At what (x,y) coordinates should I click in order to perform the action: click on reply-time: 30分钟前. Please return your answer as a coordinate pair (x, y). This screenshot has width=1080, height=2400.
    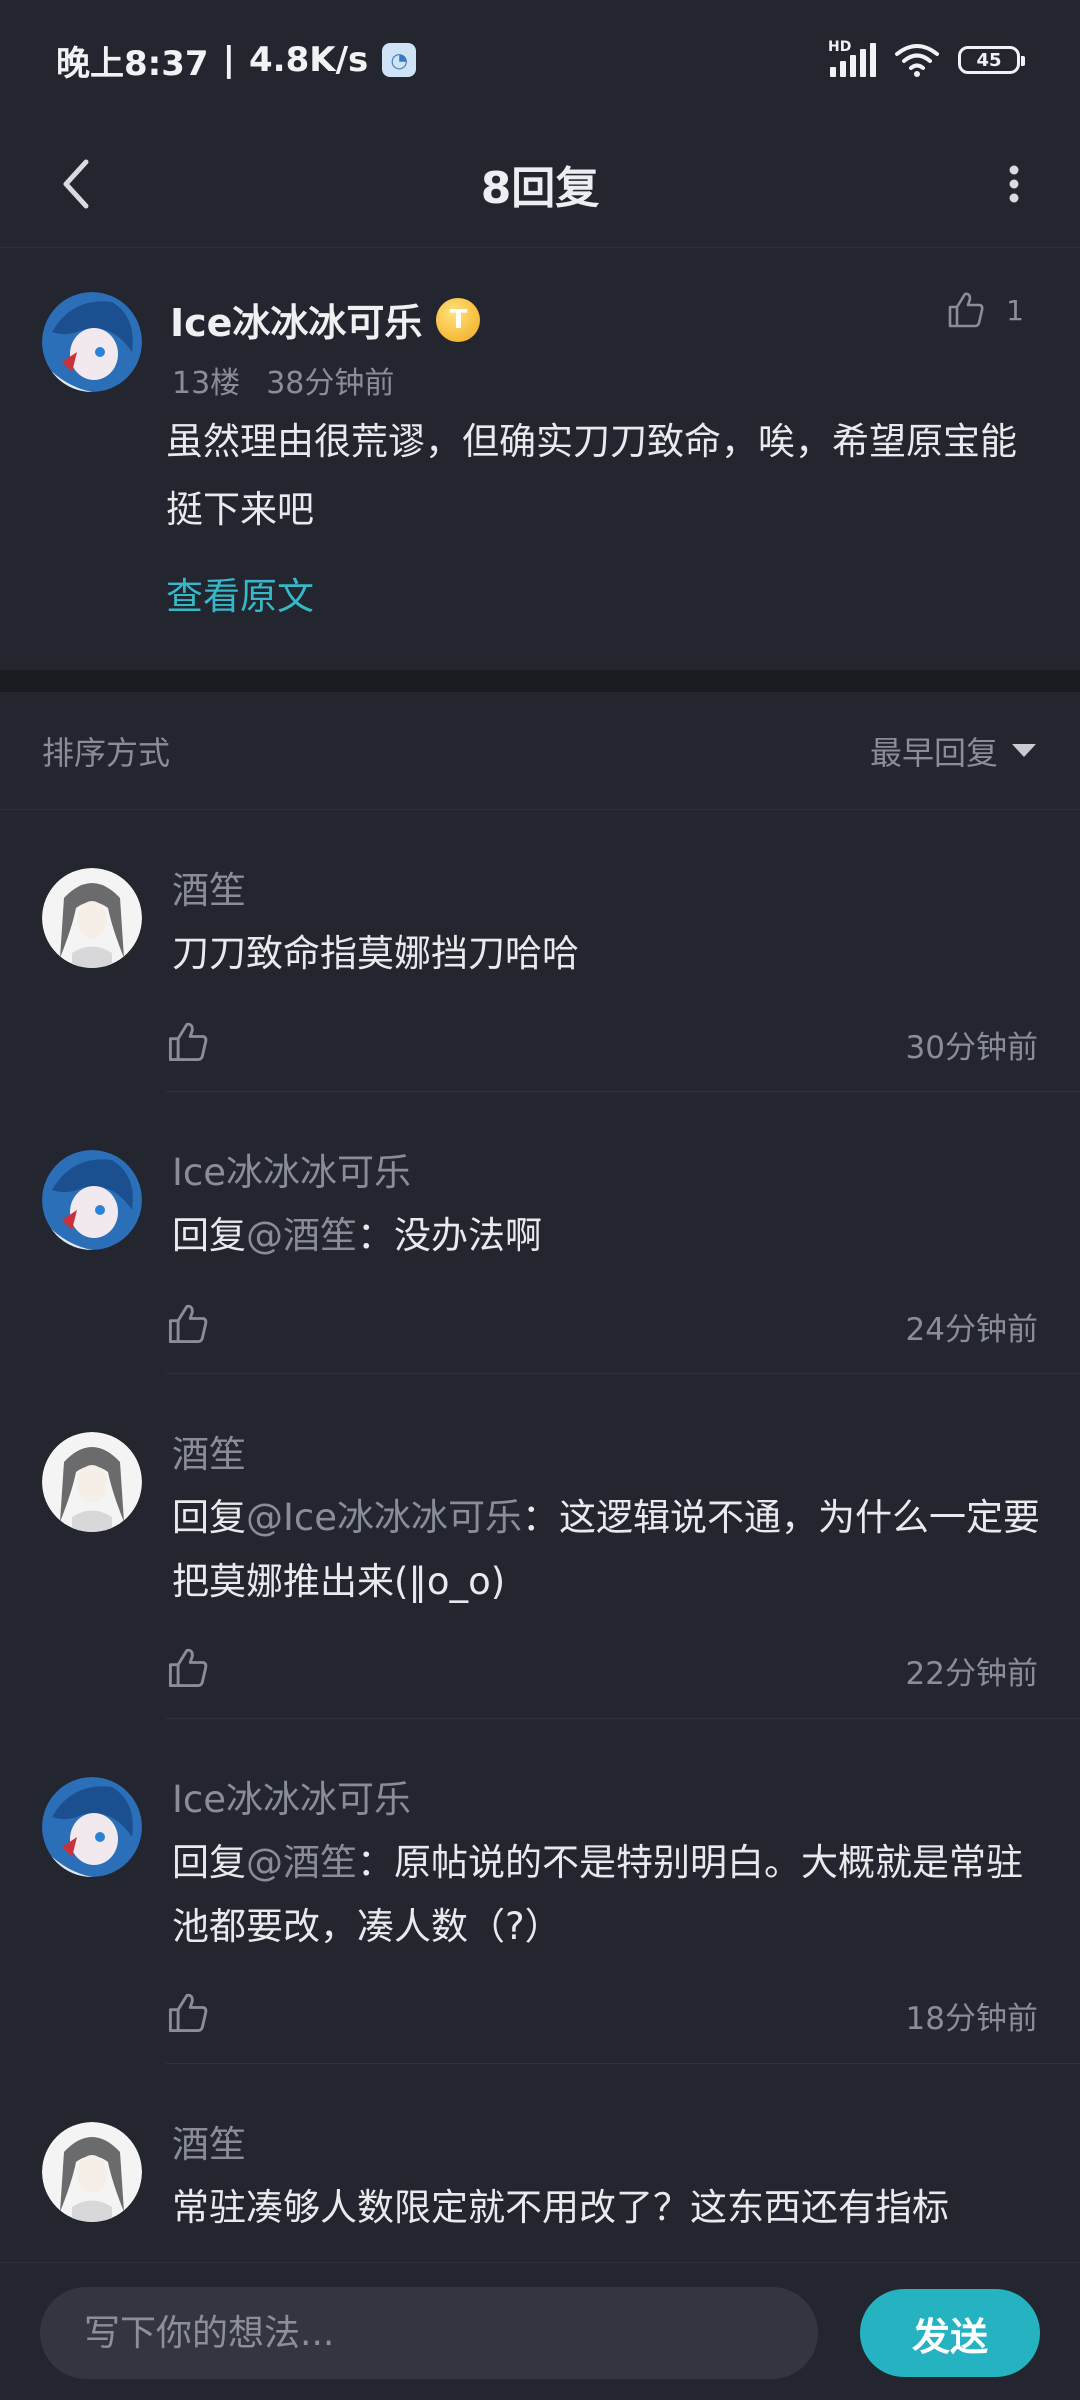
    Looking at the image, I should click on (971, 1048).